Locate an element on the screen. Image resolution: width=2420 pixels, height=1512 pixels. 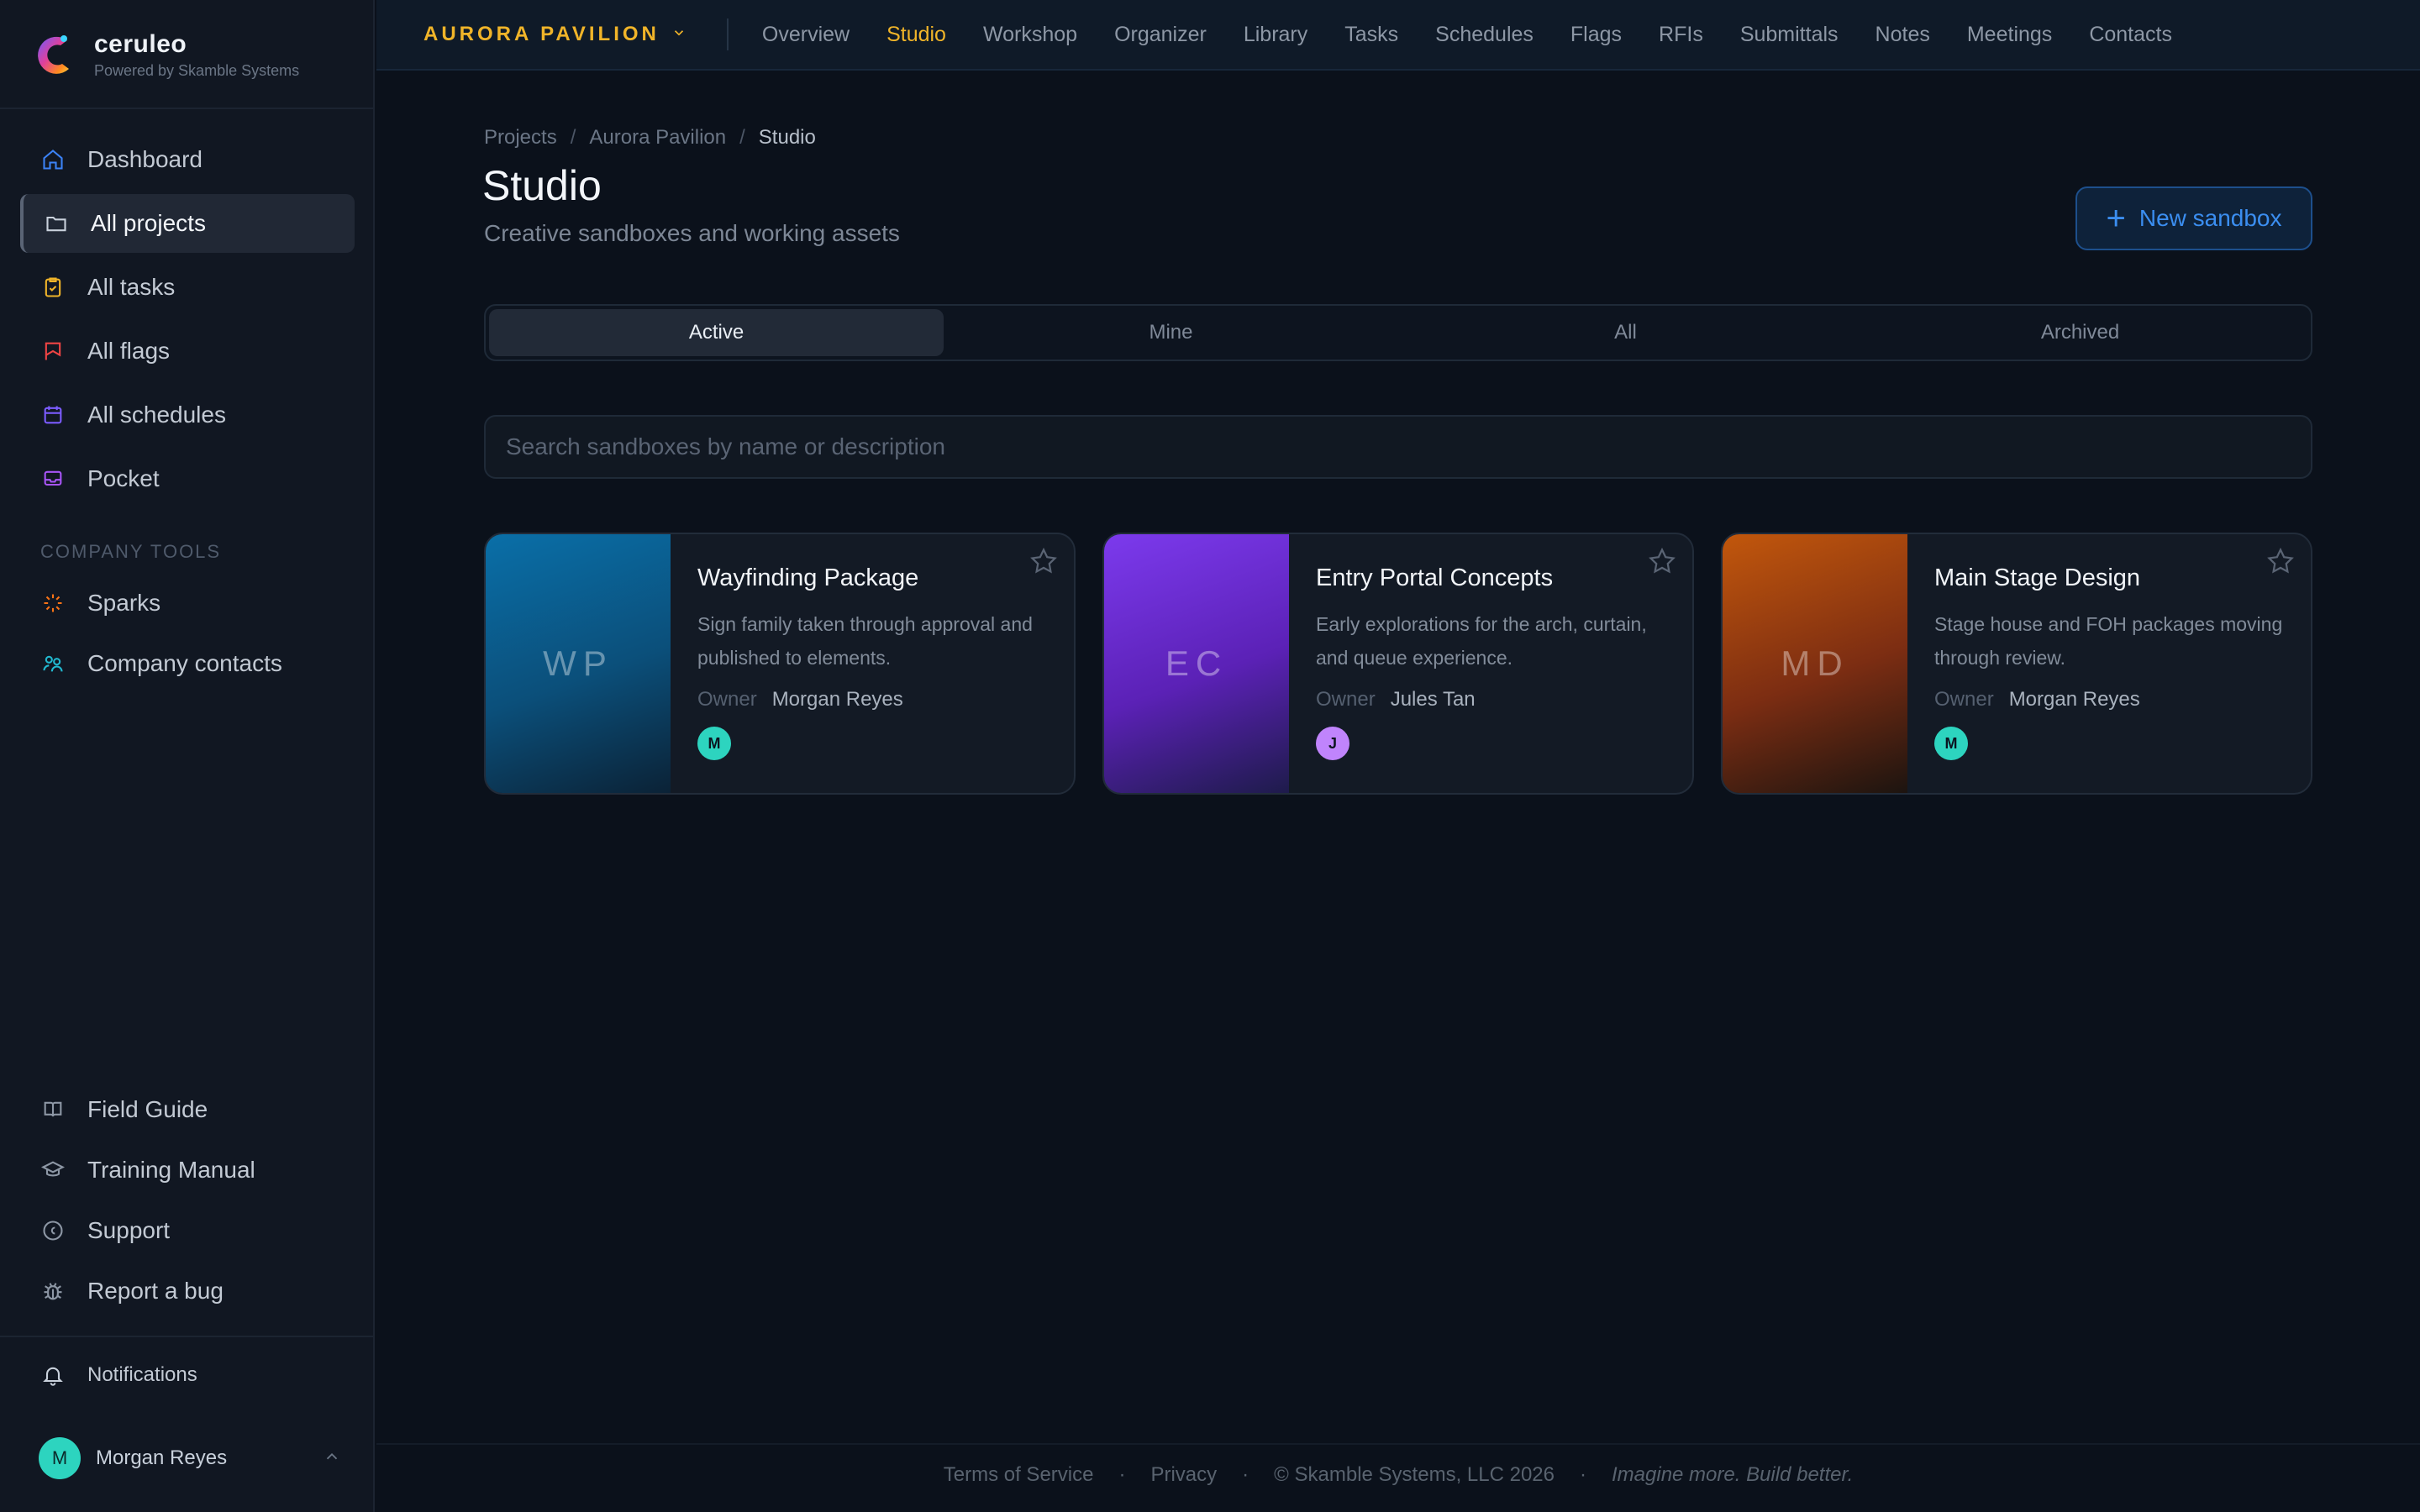
sidebar-item-company-contacts: Company contacts is located at coordinates (187, 663).